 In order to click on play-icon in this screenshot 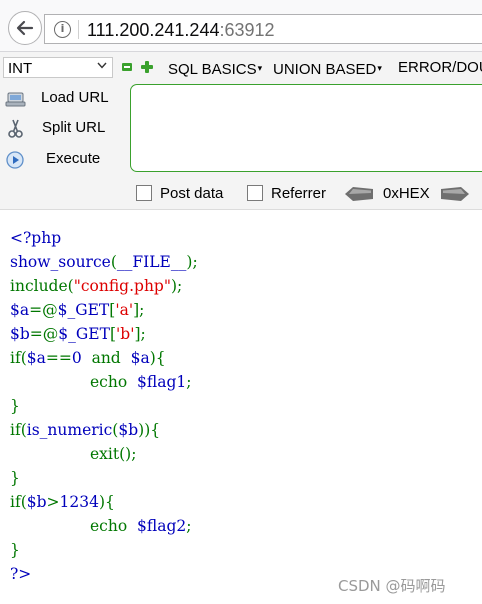, I will do `click(15, 160)`.